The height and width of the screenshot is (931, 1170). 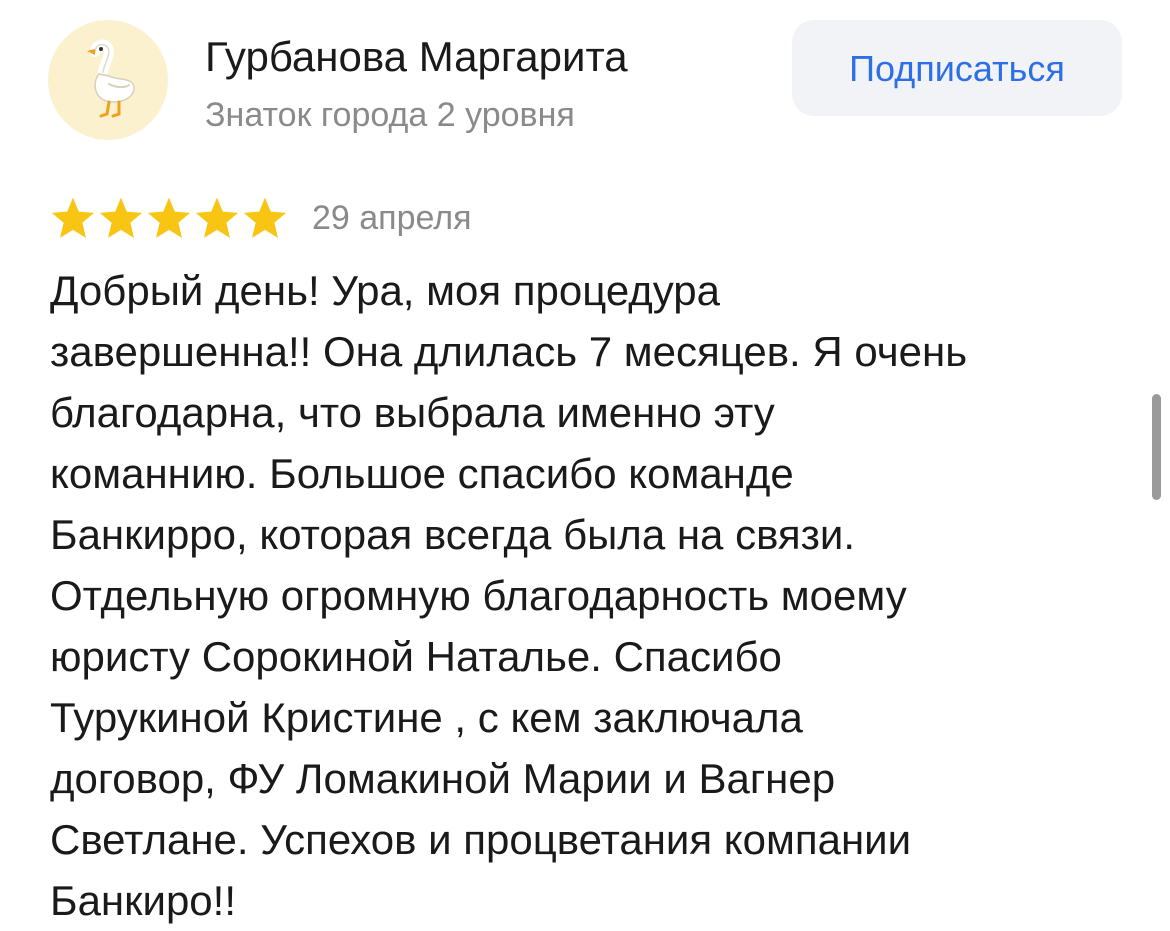 I want to click on review-line: юристу Сорокиной Наталье. Спасибо, so click(x=416, y=656).